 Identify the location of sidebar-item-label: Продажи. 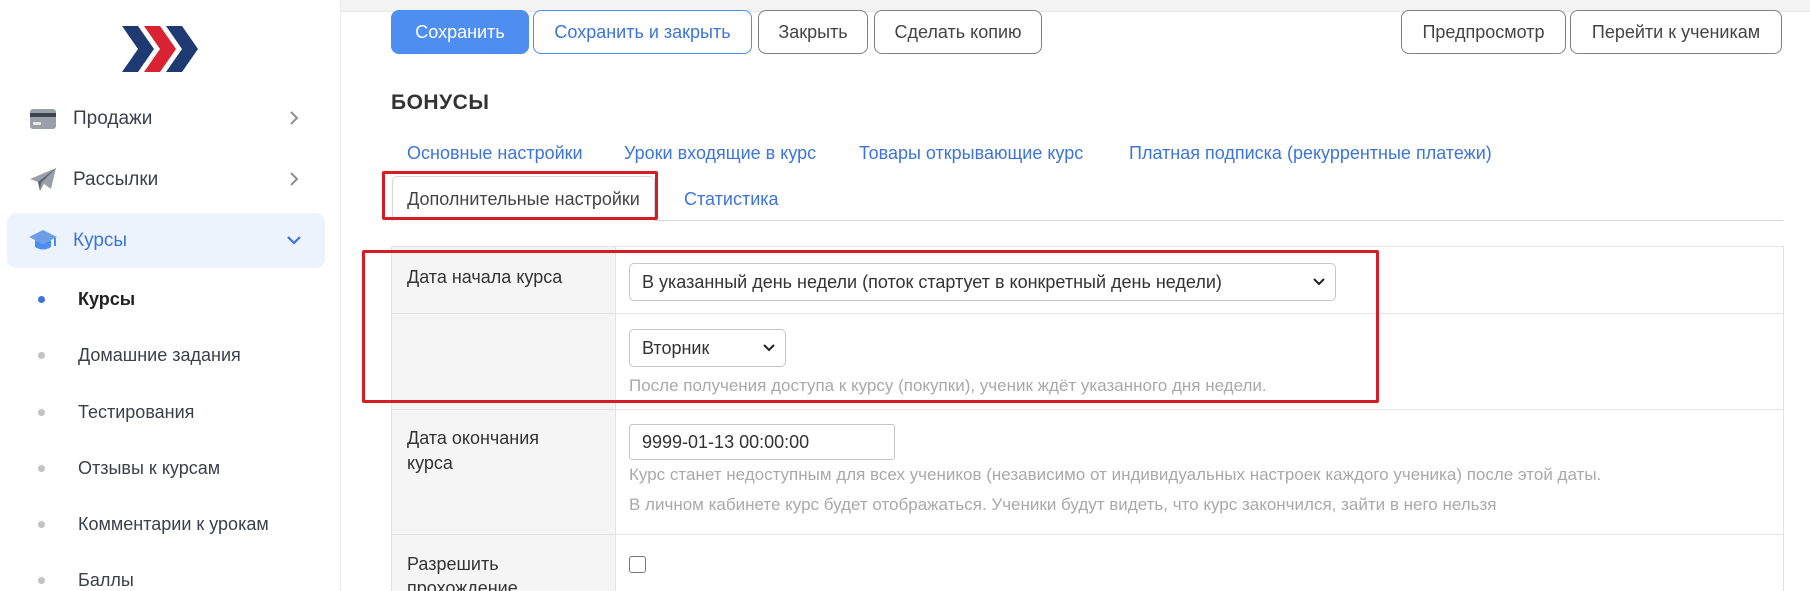
(113, 118).